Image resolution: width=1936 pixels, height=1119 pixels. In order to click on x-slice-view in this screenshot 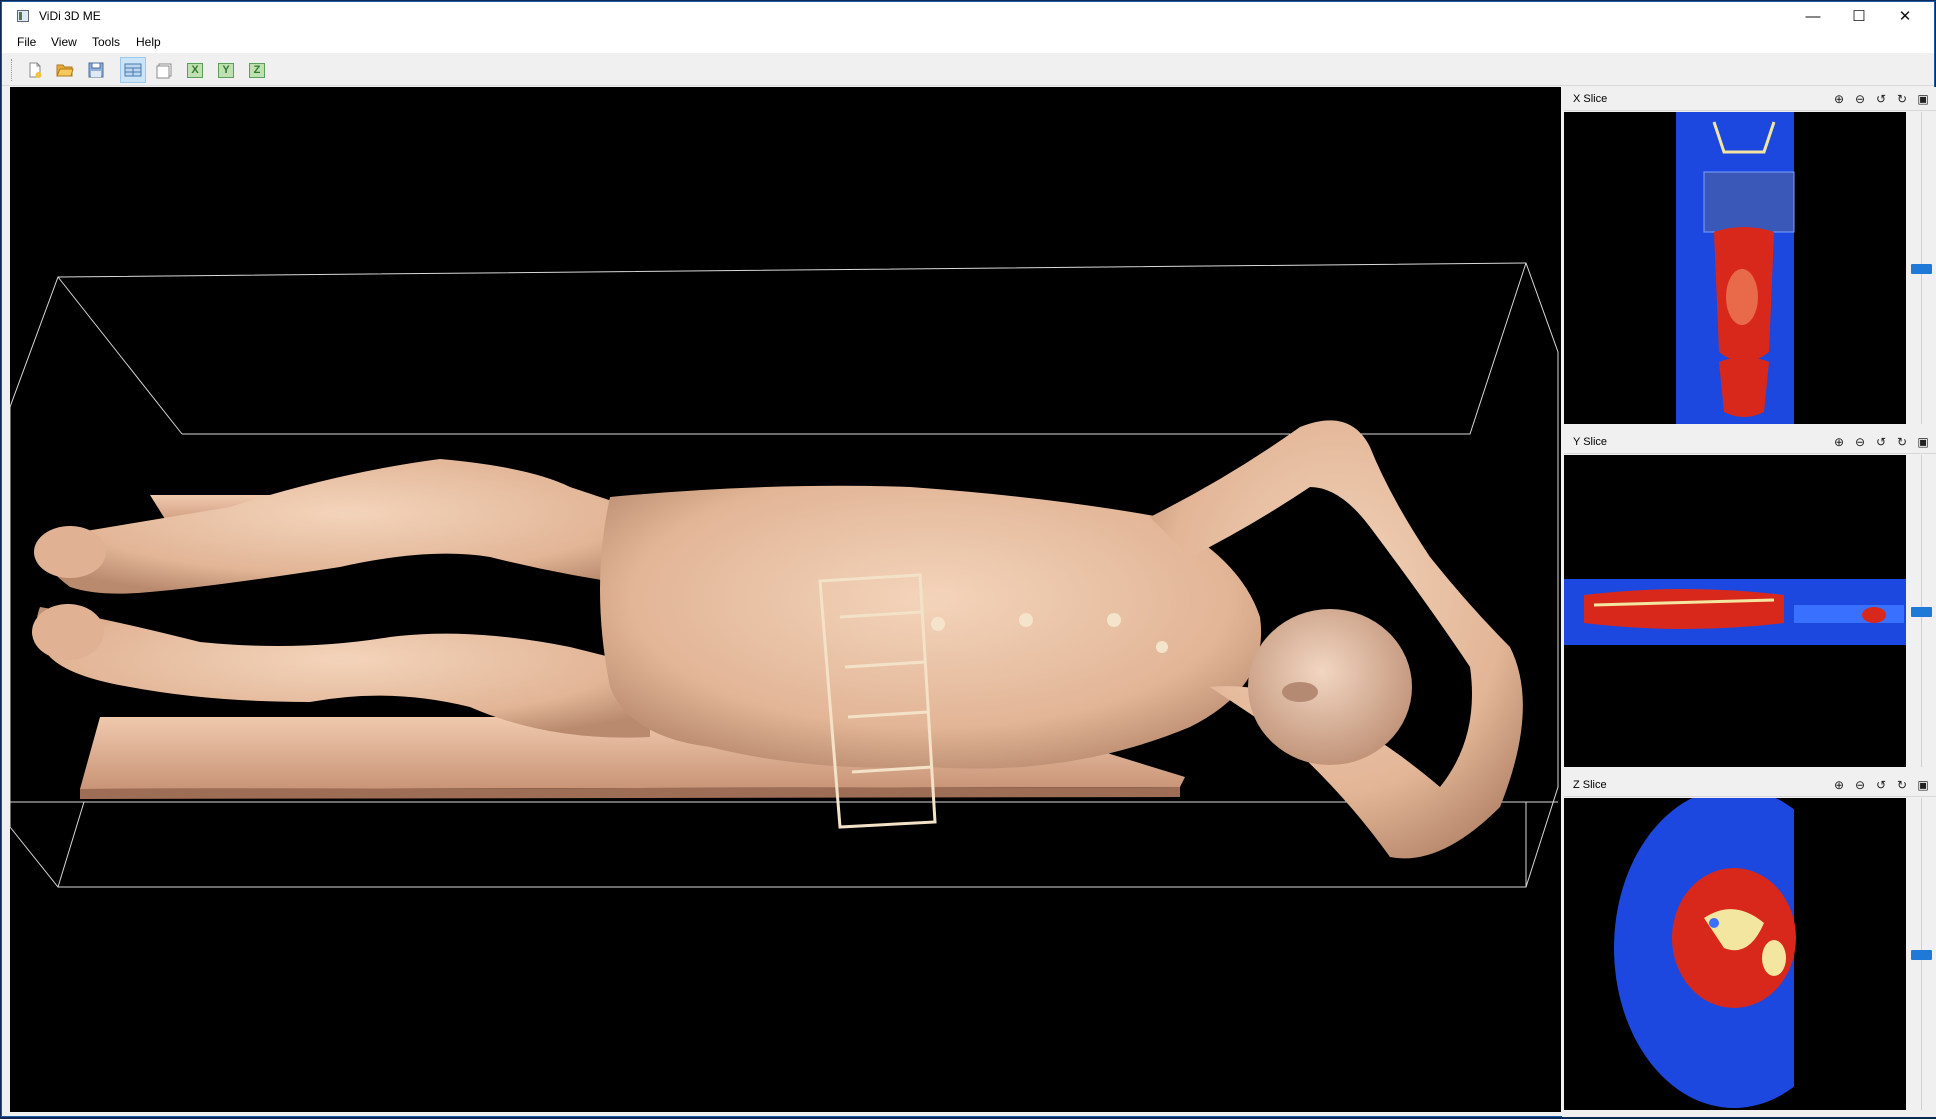, I will do `click(1735, 268)`.